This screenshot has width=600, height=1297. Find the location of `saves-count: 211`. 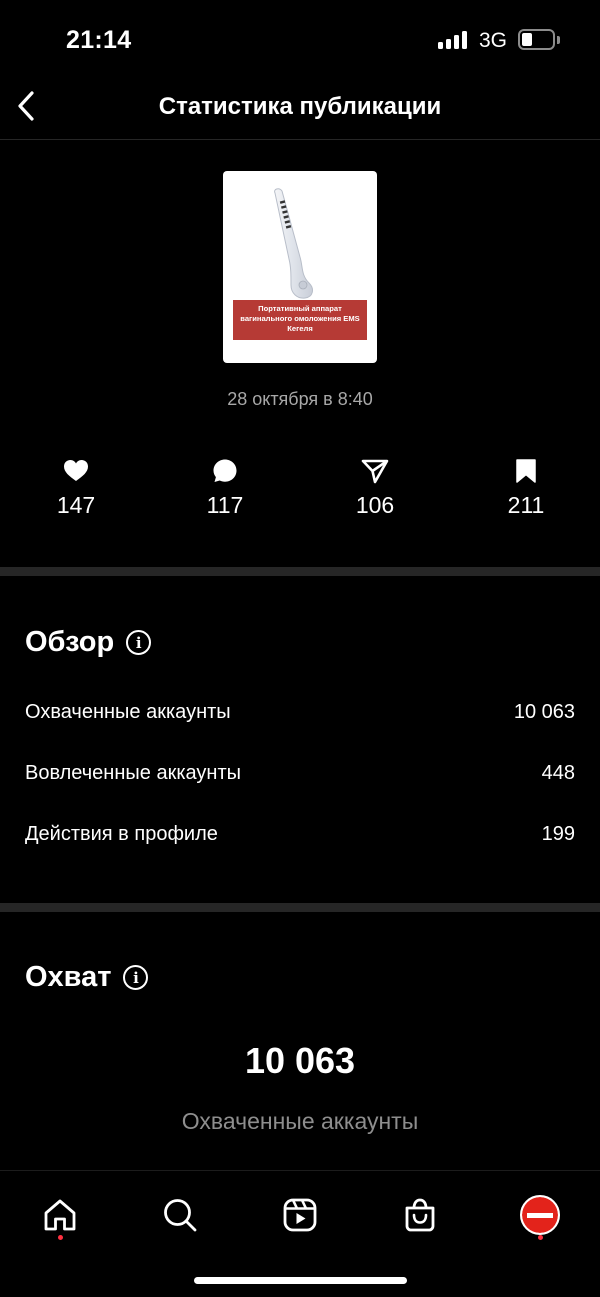

saves-count: 211 is located at coordinates (526, 505).